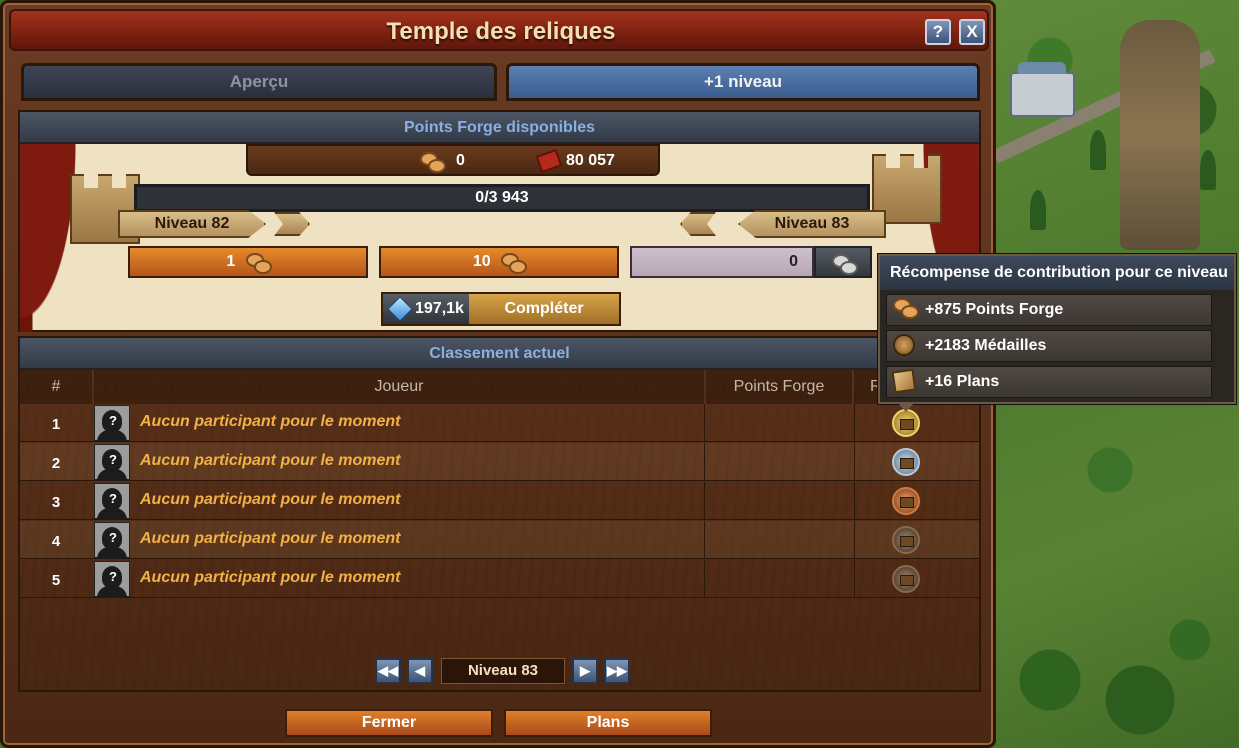 The width and height of the screenshot is (1239, 748). I want to click on resource-strip: 0 80 057, so click(453, 160).